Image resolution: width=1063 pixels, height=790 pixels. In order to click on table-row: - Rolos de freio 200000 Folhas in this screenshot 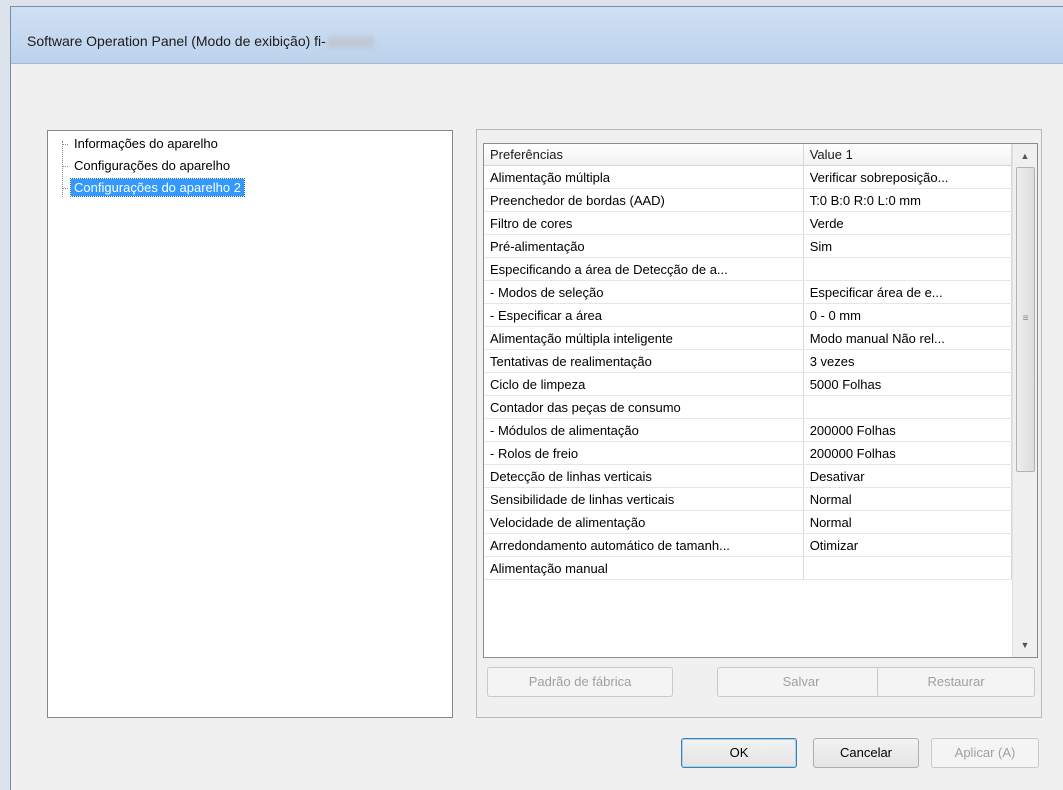, I will do `click(748, 453)`.